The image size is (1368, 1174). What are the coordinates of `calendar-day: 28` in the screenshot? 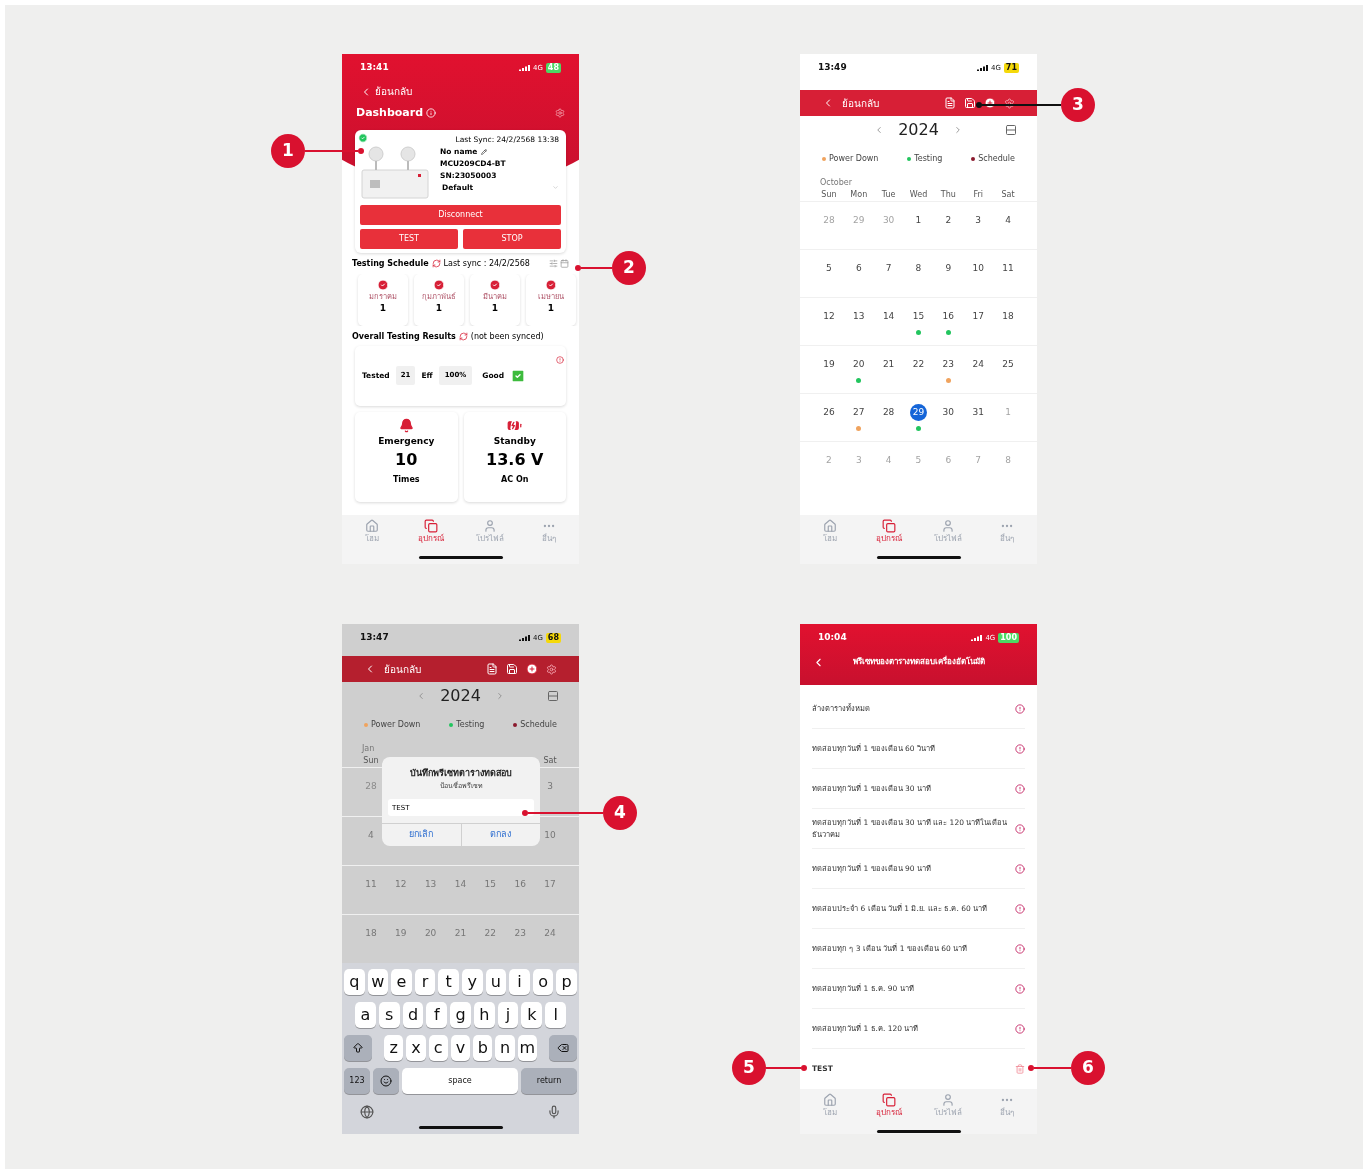 It's located at (889, 412).